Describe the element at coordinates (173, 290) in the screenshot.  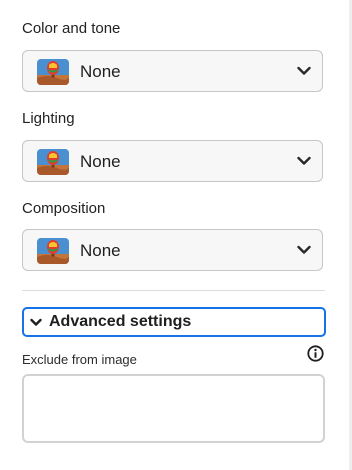
I see `divider` at that location.